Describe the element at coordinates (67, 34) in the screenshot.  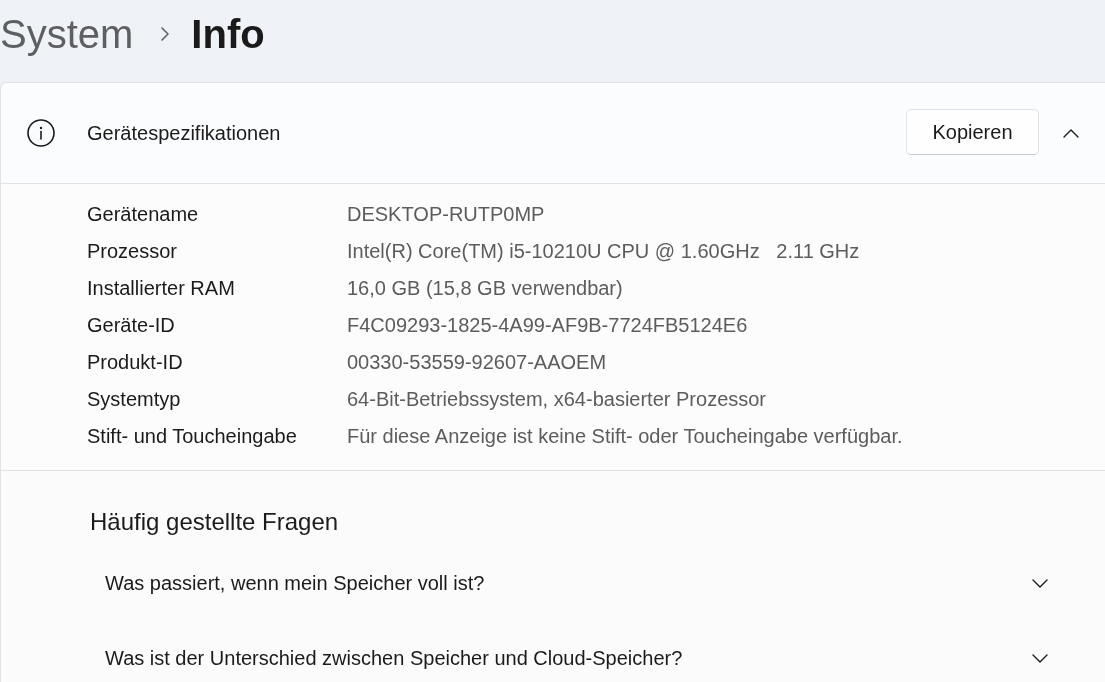
I see `breadcrumb-link: System` at that location.